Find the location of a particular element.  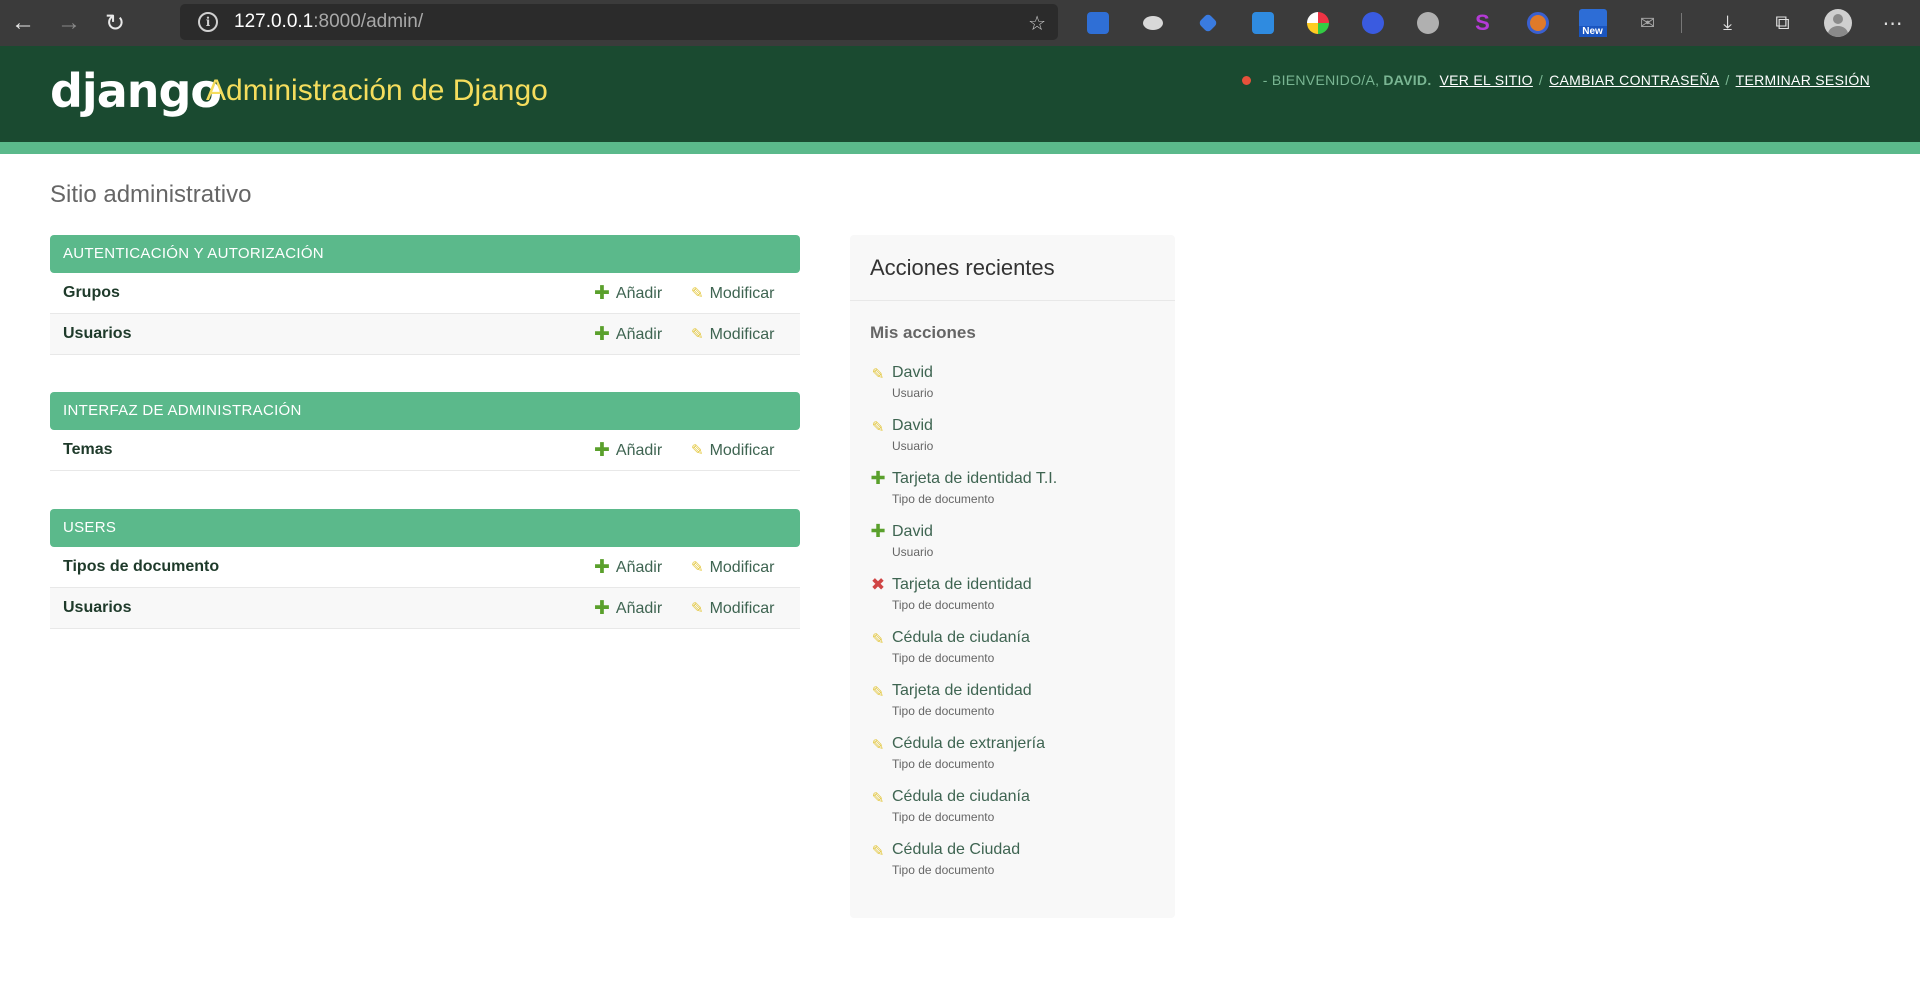

site-title: Administración de Django is located at coordinates (377, 91).